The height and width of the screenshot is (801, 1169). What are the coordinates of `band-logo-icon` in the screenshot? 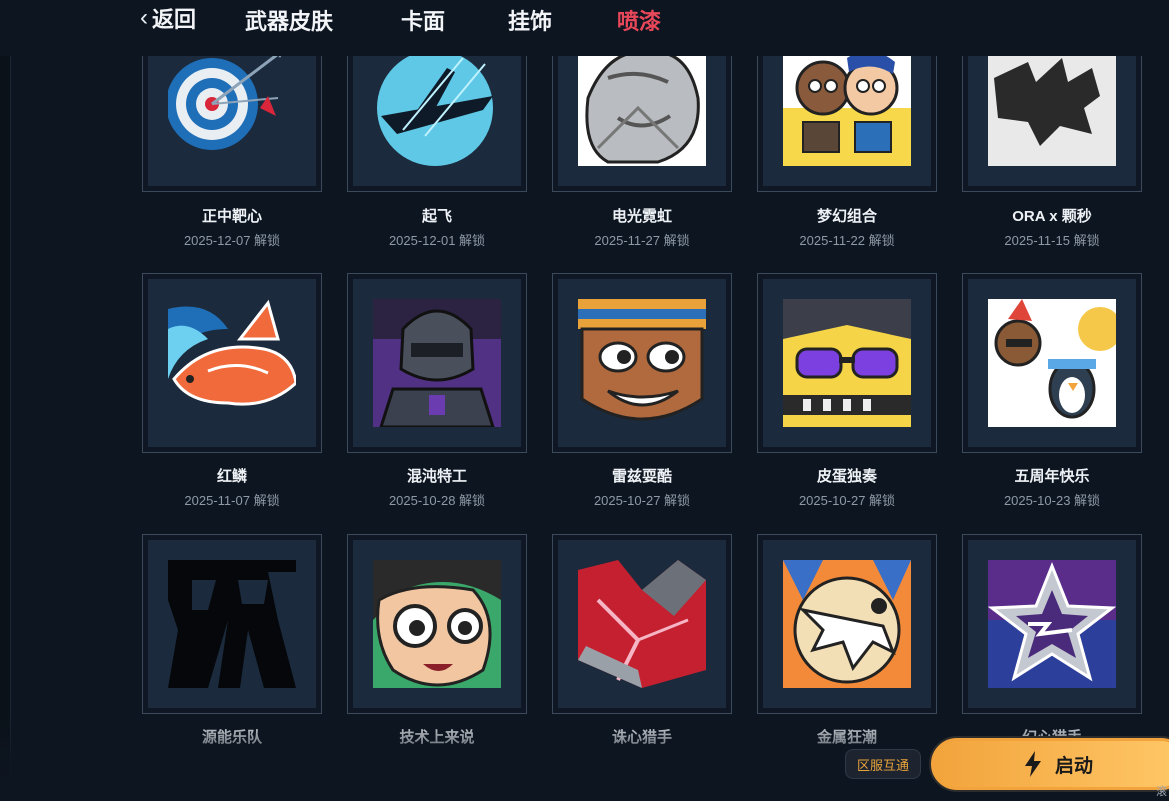 It's located at (232, 624).